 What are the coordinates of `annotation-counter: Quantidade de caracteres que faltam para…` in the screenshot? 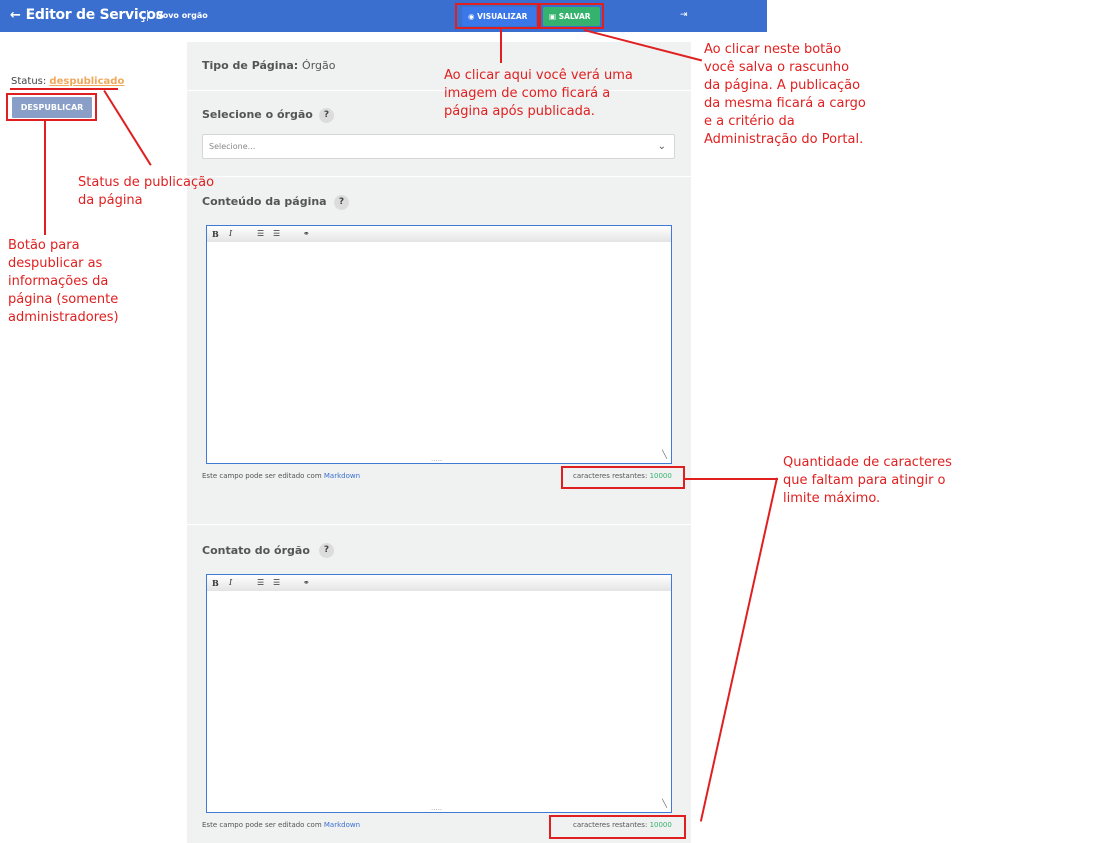 It's located at (867, 480).